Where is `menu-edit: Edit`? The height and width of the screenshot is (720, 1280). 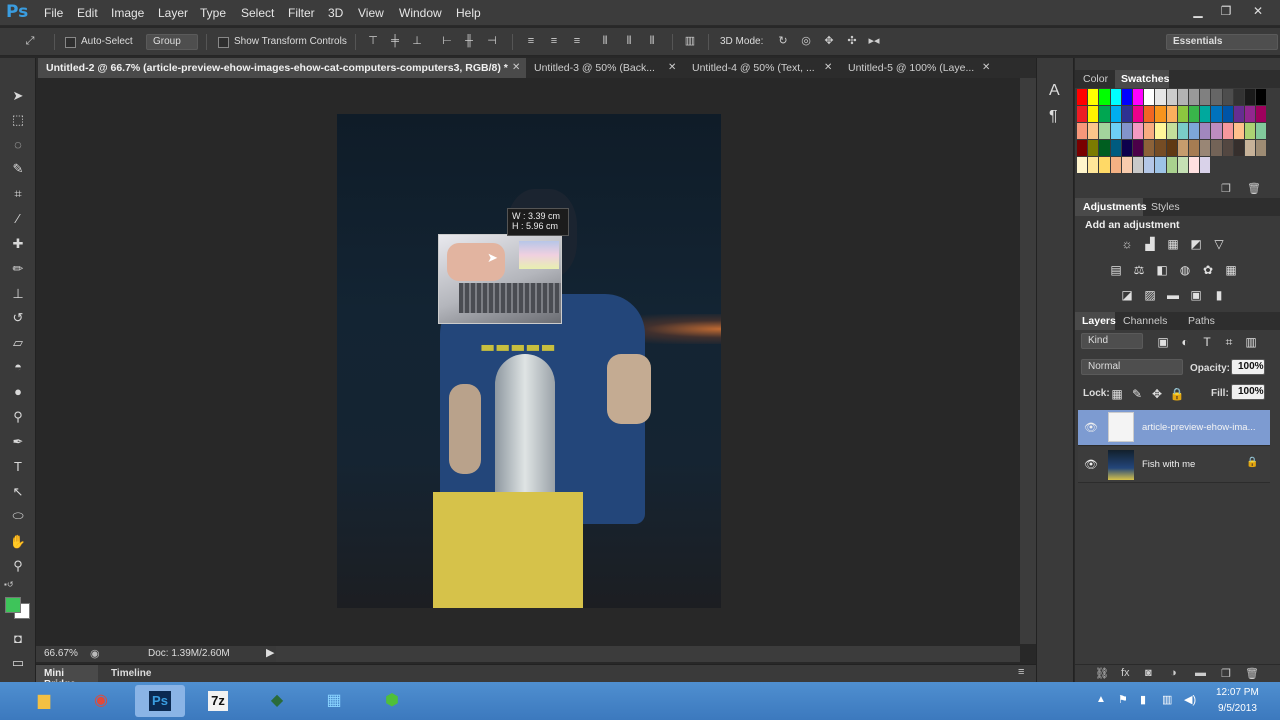 menu-edit: Edit is located at coordinates (87, 13).